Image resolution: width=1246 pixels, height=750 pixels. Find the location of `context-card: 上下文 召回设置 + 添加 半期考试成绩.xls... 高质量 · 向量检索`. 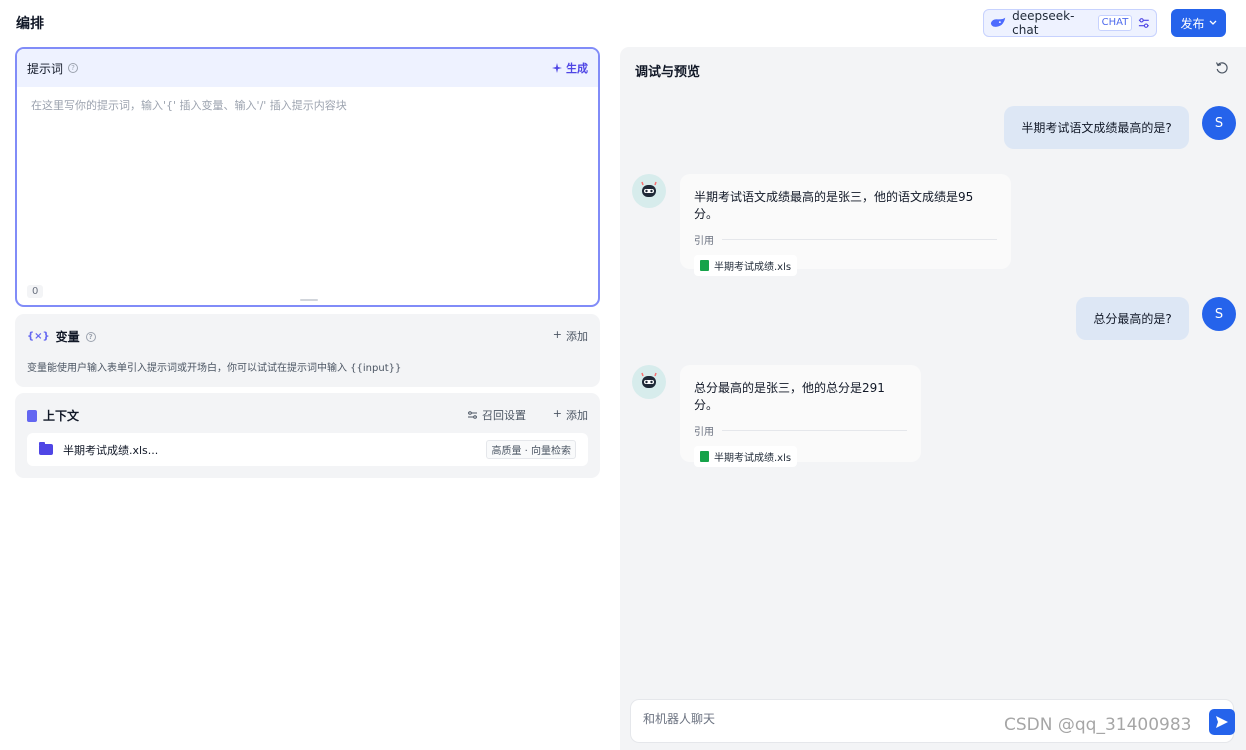

context-card: 上下文 召回设置 + 添加 半期考试成绩.xls... 高质量 · 向量检索 is located at coordinates (307, 435).